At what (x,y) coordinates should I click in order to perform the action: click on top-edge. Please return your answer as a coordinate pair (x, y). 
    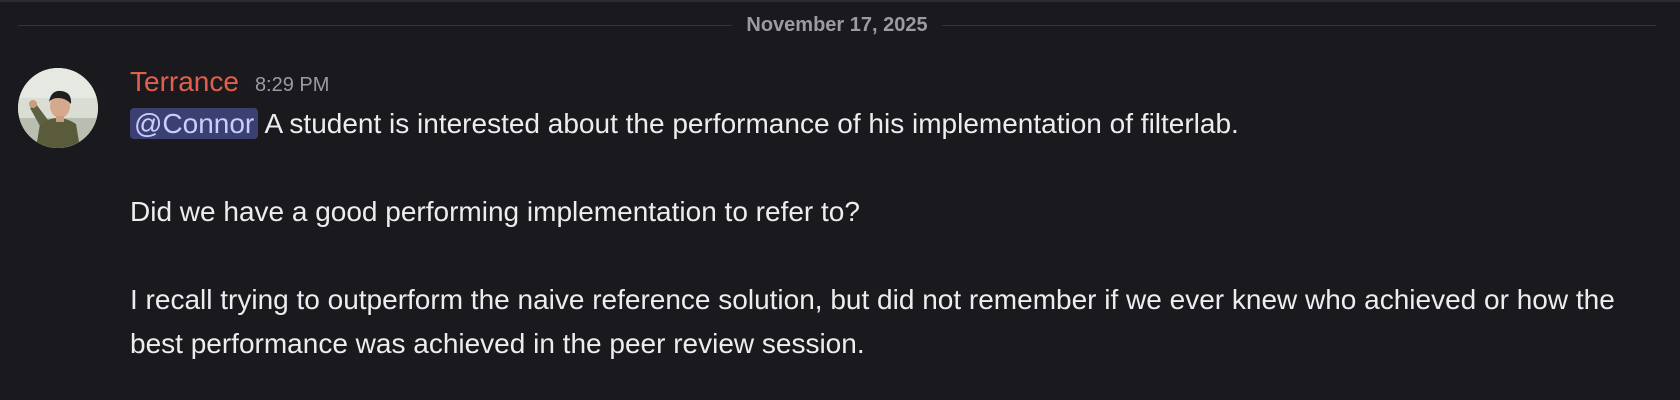
    Looking at the image, I should click on (840, 1).